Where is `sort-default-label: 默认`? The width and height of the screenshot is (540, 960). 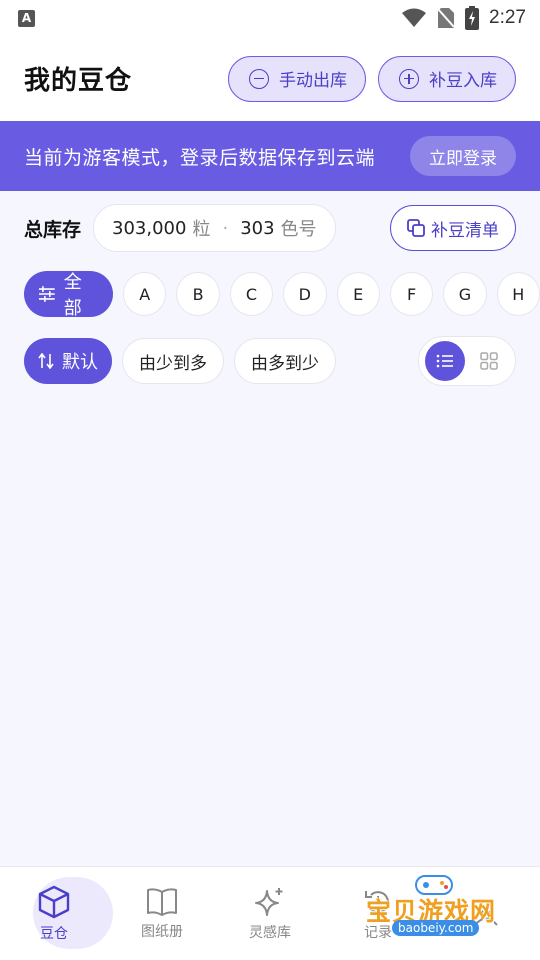
sort-default-label: 默认 is located at coordinates (80, 362).